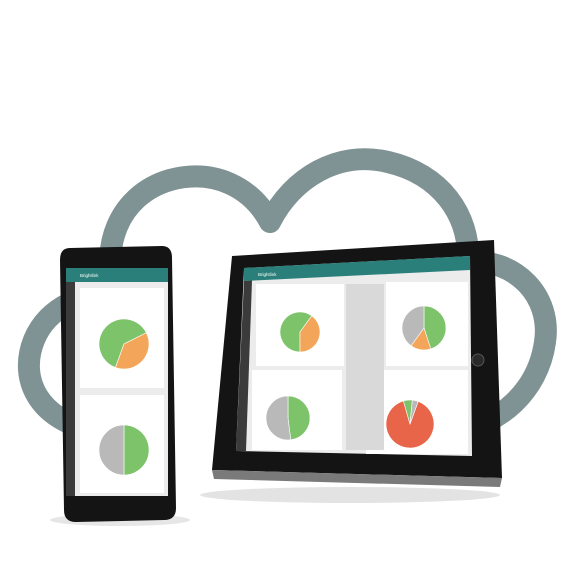 The image size is (565, 568). I want to click on phone-header-text: Brightlink, so click(89, 275).